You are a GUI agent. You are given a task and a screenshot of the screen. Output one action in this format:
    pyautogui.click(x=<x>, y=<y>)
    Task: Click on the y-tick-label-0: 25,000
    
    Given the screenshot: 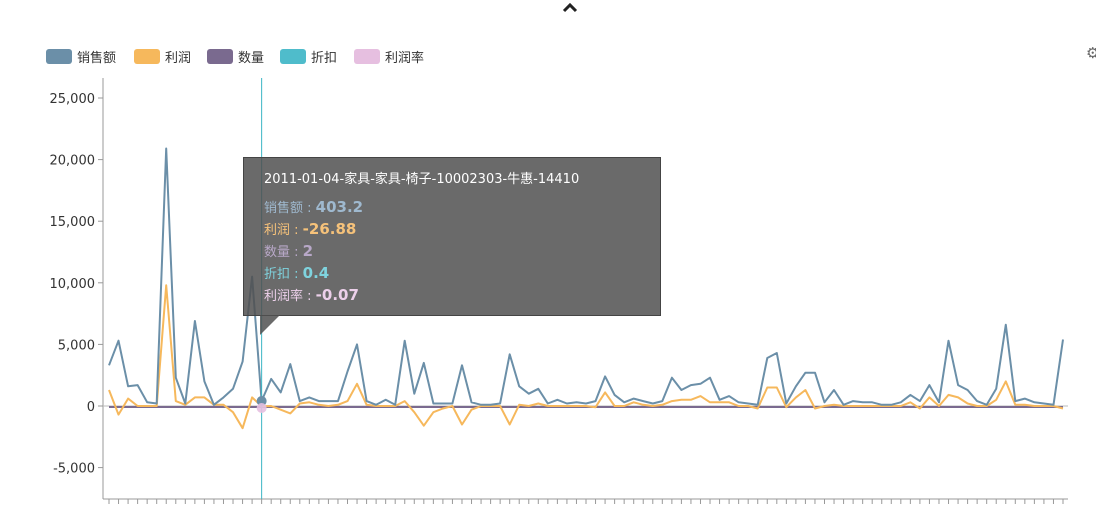 What is the action you would take?
    pyautogui.click(x=73, y=99)
    